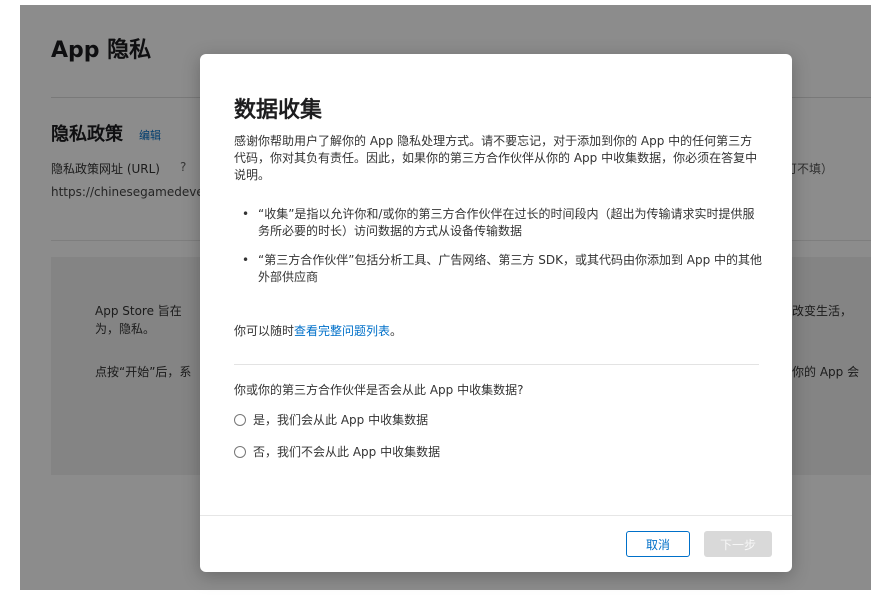 The height and width of the screenshot is (601, 871). I want to click on full-list-line: 你可以随时查看完整问题列表。, so click(318, 330).